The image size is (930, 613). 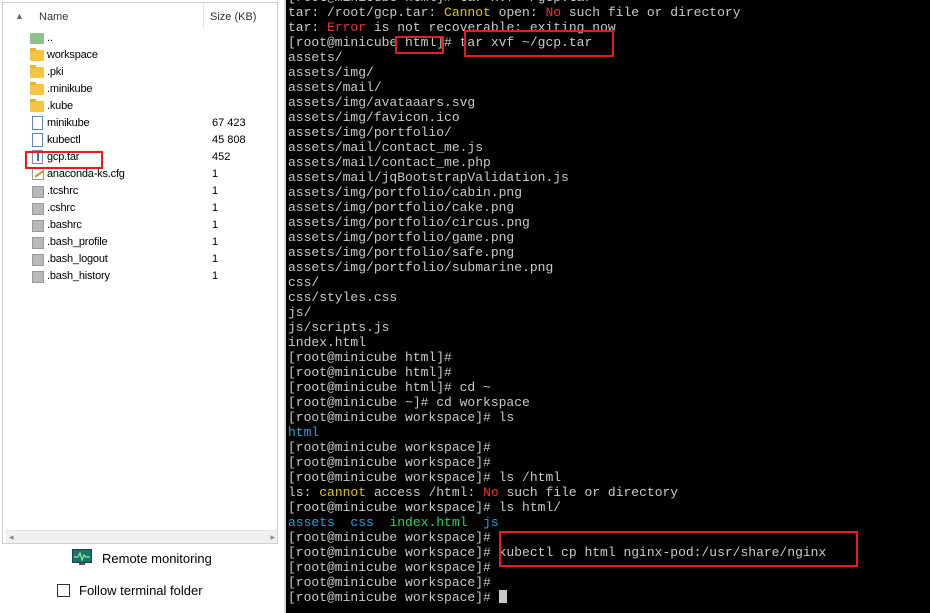 What do you see at coordinates (133, 208) in the screenshot?
I see `file-row: .cshrc 1` at bounding box center [133, 208].